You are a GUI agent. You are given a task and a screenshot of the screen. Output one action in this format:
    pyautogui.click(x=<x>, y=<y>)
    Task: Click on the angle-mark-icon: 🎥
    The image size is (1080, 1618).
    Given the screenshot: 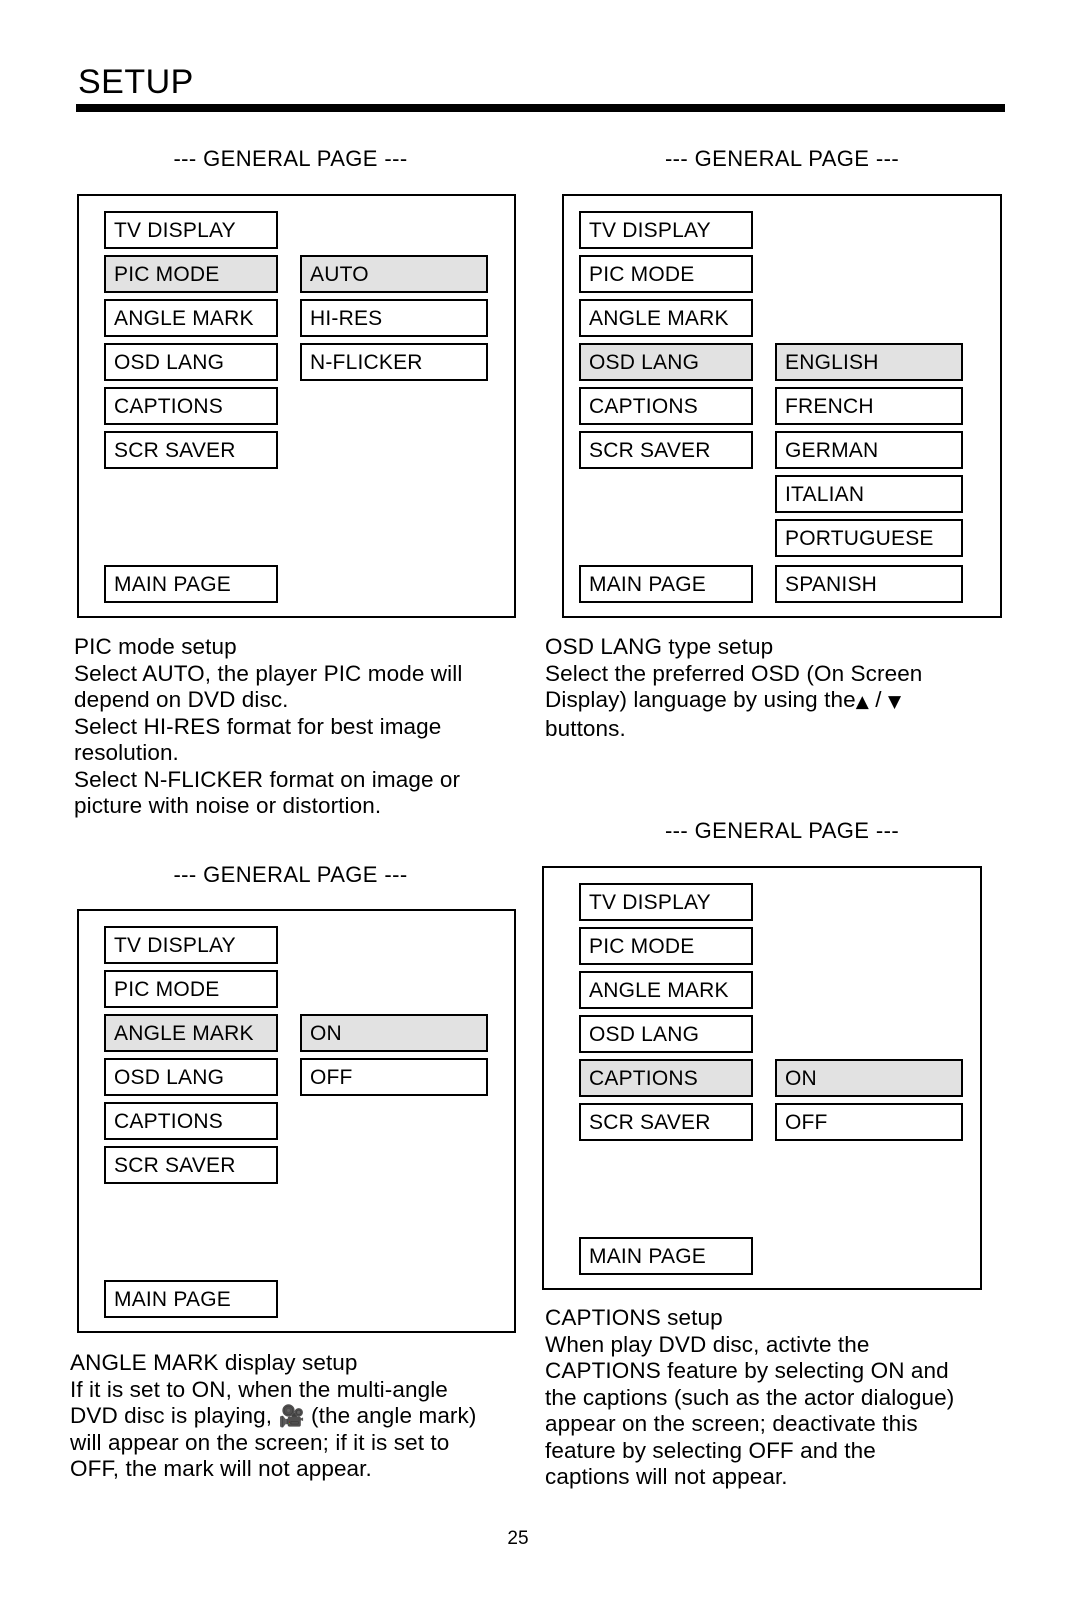 What is the action you would take?
    pyautogui.click(x=291, y=1416)
    